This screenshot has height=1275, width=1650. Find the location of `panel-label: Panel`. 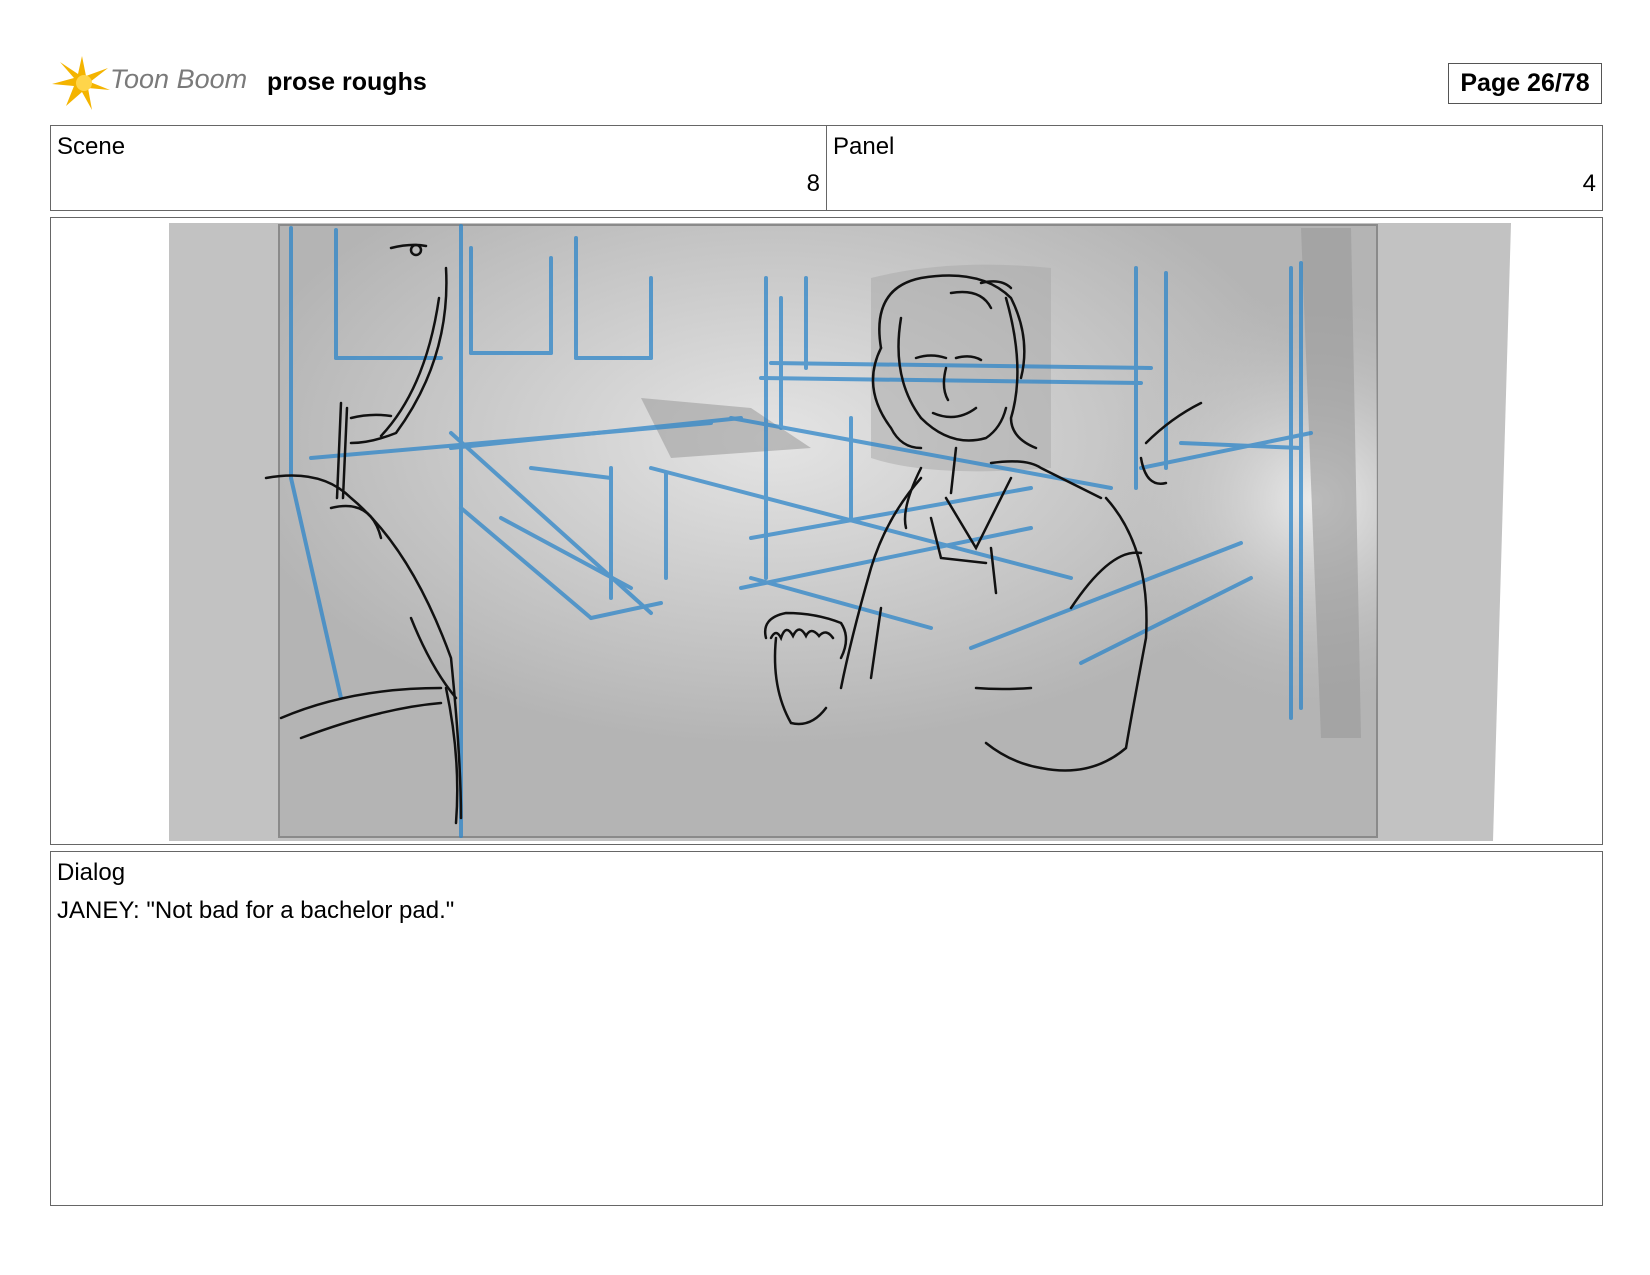

panel-label: Panel is located at coordinates (864, 146).